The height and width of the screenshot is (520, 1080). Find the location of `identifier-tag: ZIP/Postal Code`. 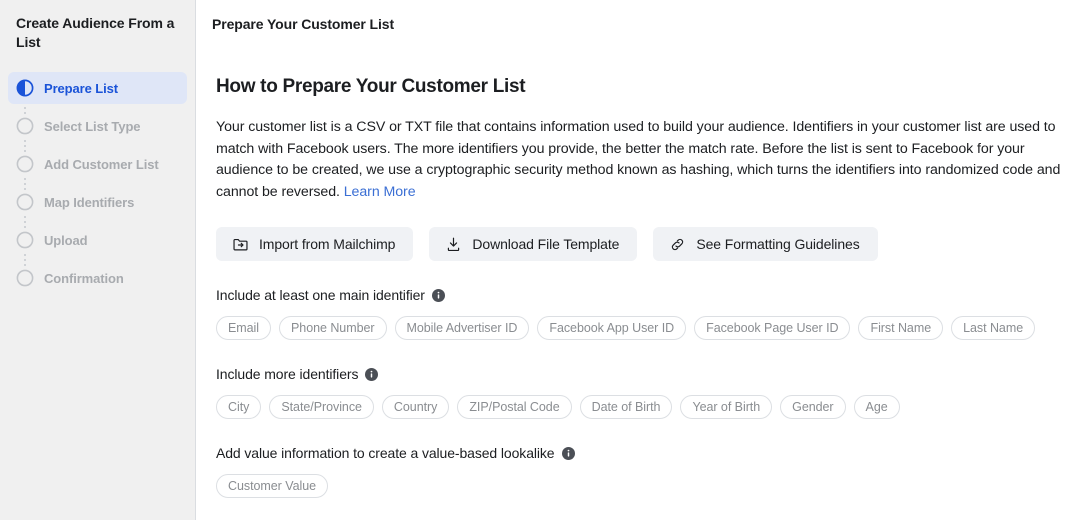

identifier-tag: ZIP/Postal Code is located at coordinates (514, 407).